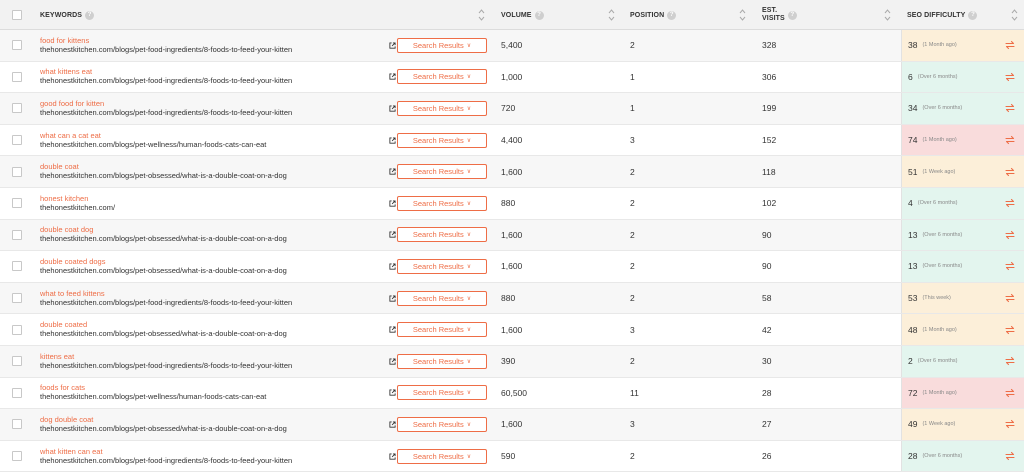 This screenshot has height=472, width=1024. What do you see at coordinates (63, 324) in the screenshot?
I see `keyword-link: double coated` at bounding box center [63, 324].